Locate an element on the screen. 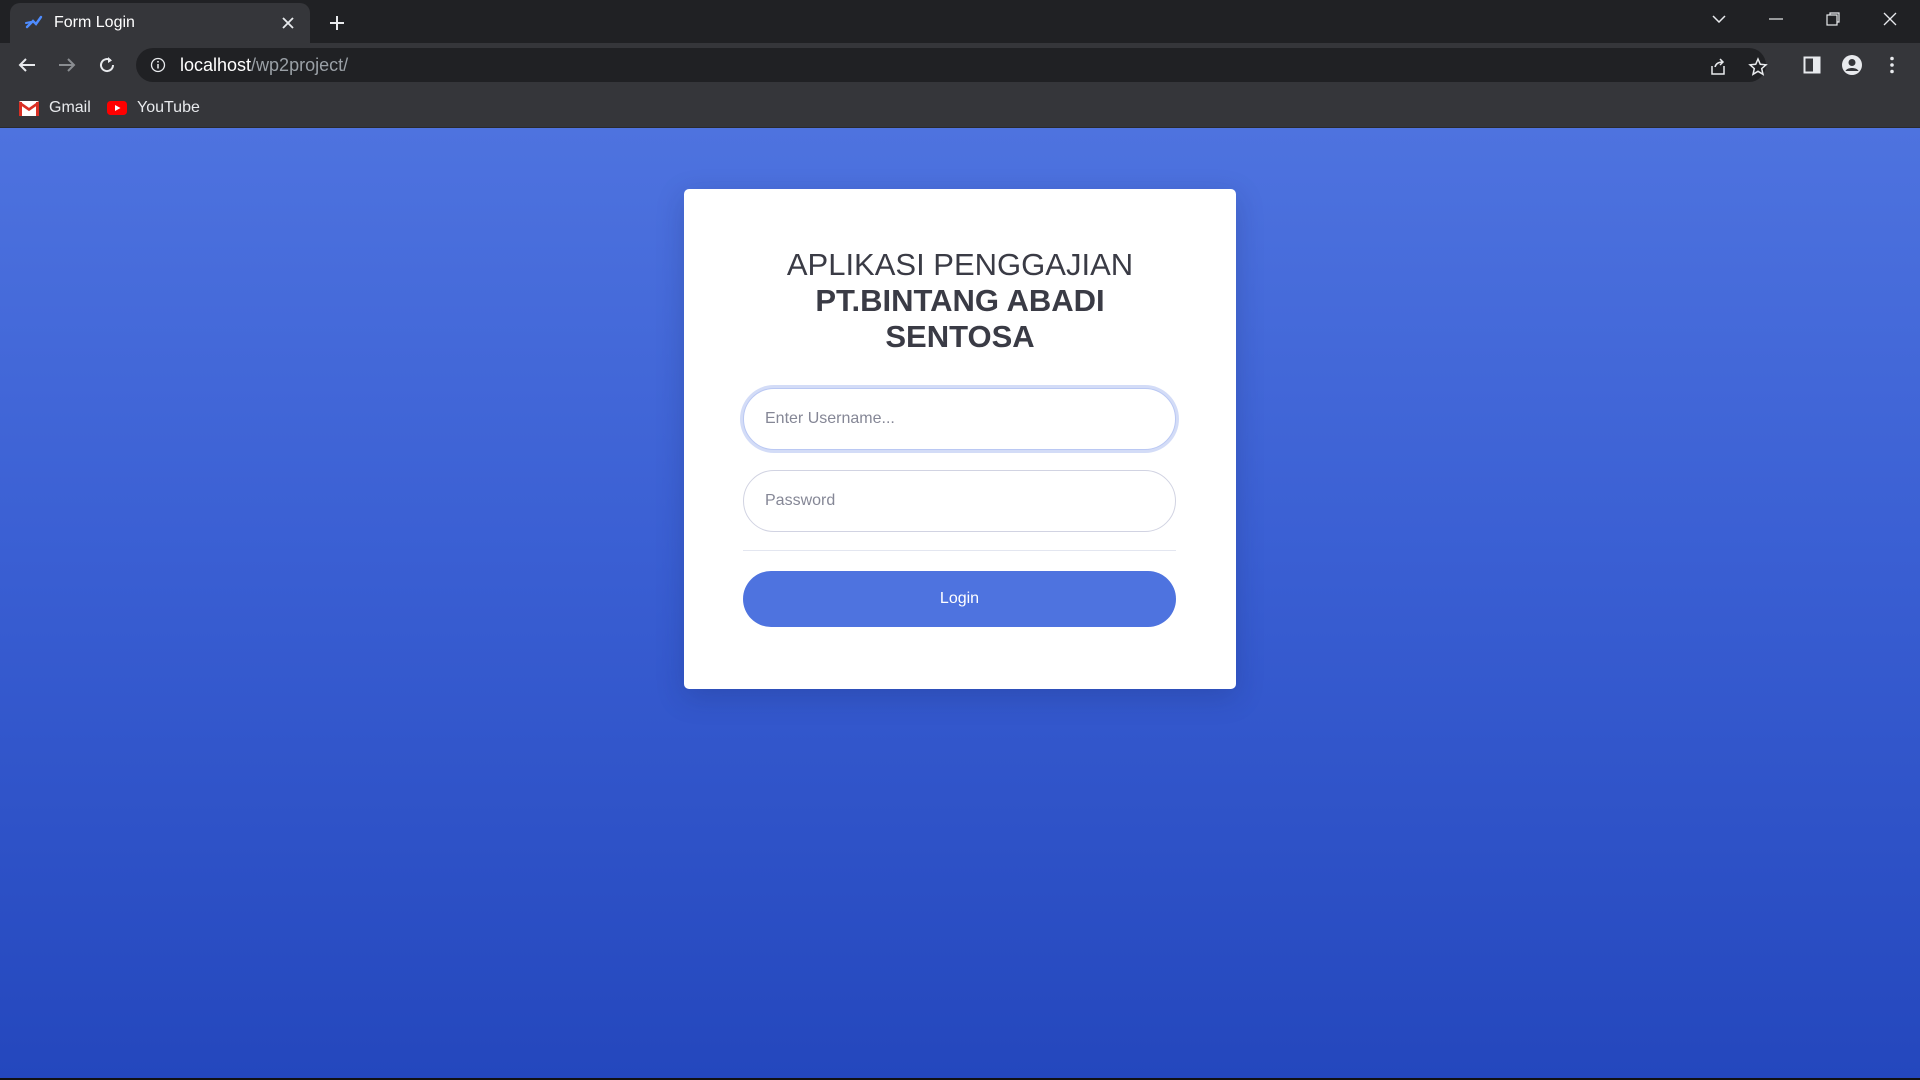 Image resolution: width=1920 pixels, height=1080 pixels. tab-search-chevron-icon is located at coordinates (1719, 19).